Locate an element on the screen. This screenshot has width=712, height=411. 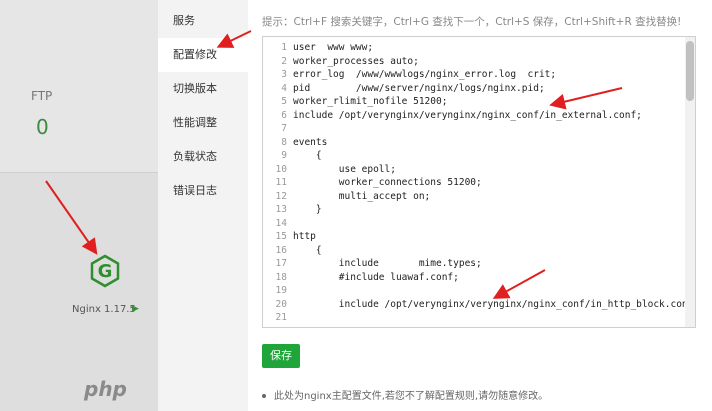
ftp-count: 0 is located at coordinates (42, 127).